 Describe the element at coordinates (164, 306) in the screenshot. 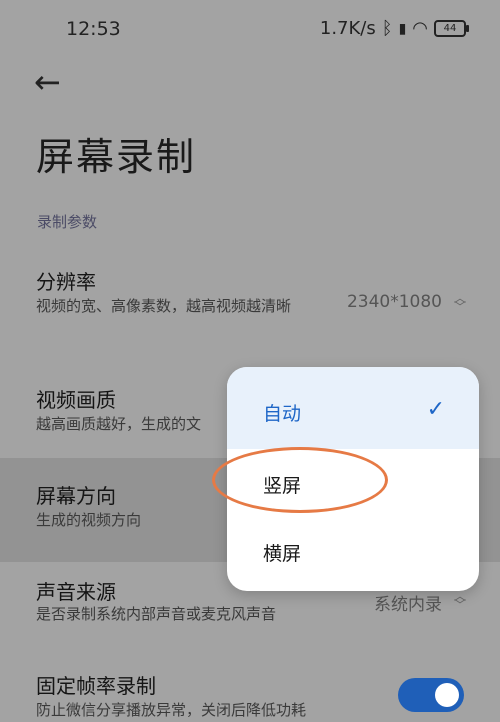

I see `setting-description: 视频的宽、高像素数，越高视频越清晰` at that location.